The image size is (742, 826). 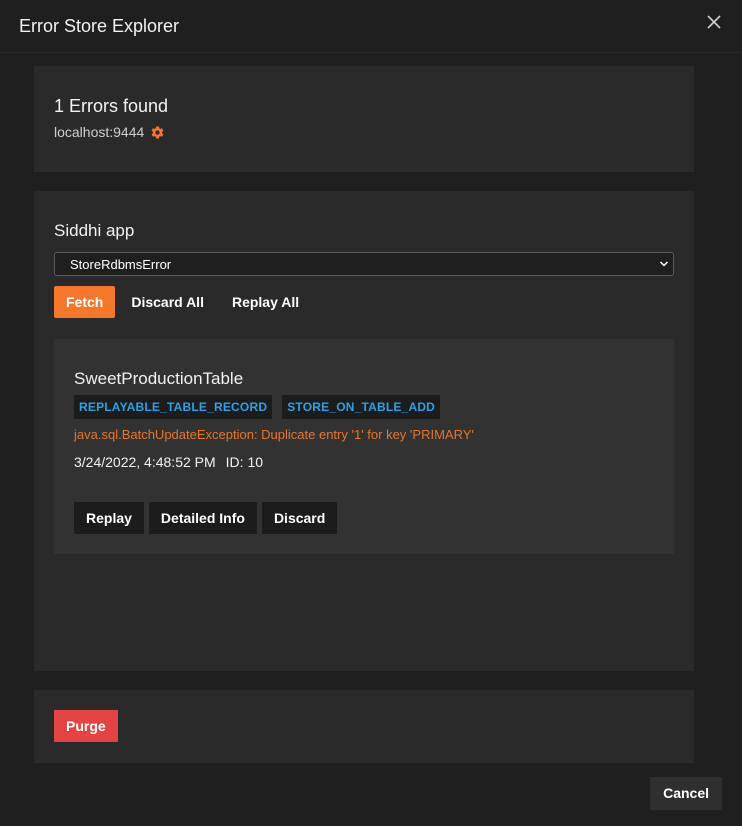 I want to click on cancel-button: Cancel, so click(x=686, y=793).